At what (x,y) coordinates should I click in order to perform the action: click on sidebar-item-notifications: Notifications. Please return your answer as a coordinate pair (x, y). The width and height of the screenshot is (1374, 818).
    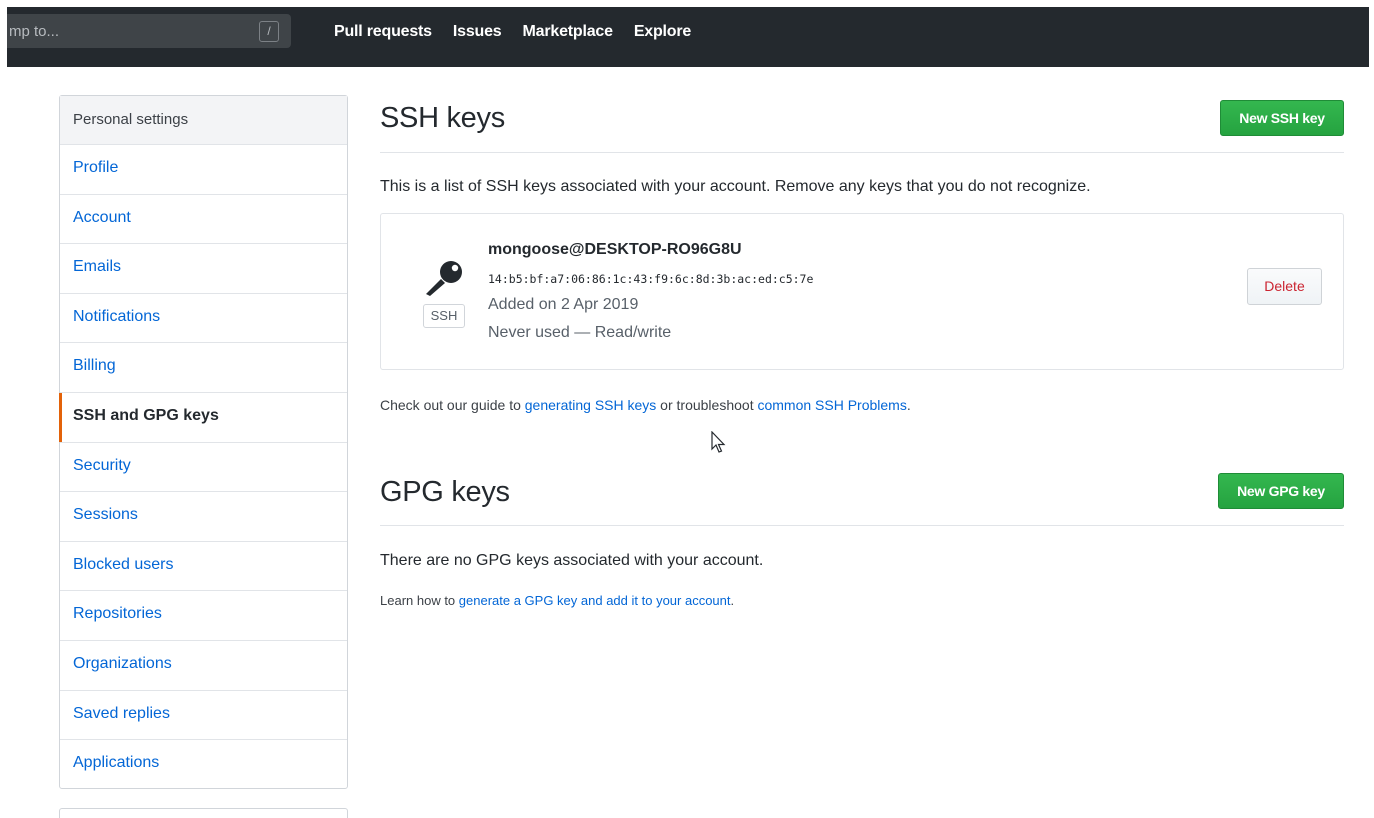
    Looking at the image, I should click on (203, 319).